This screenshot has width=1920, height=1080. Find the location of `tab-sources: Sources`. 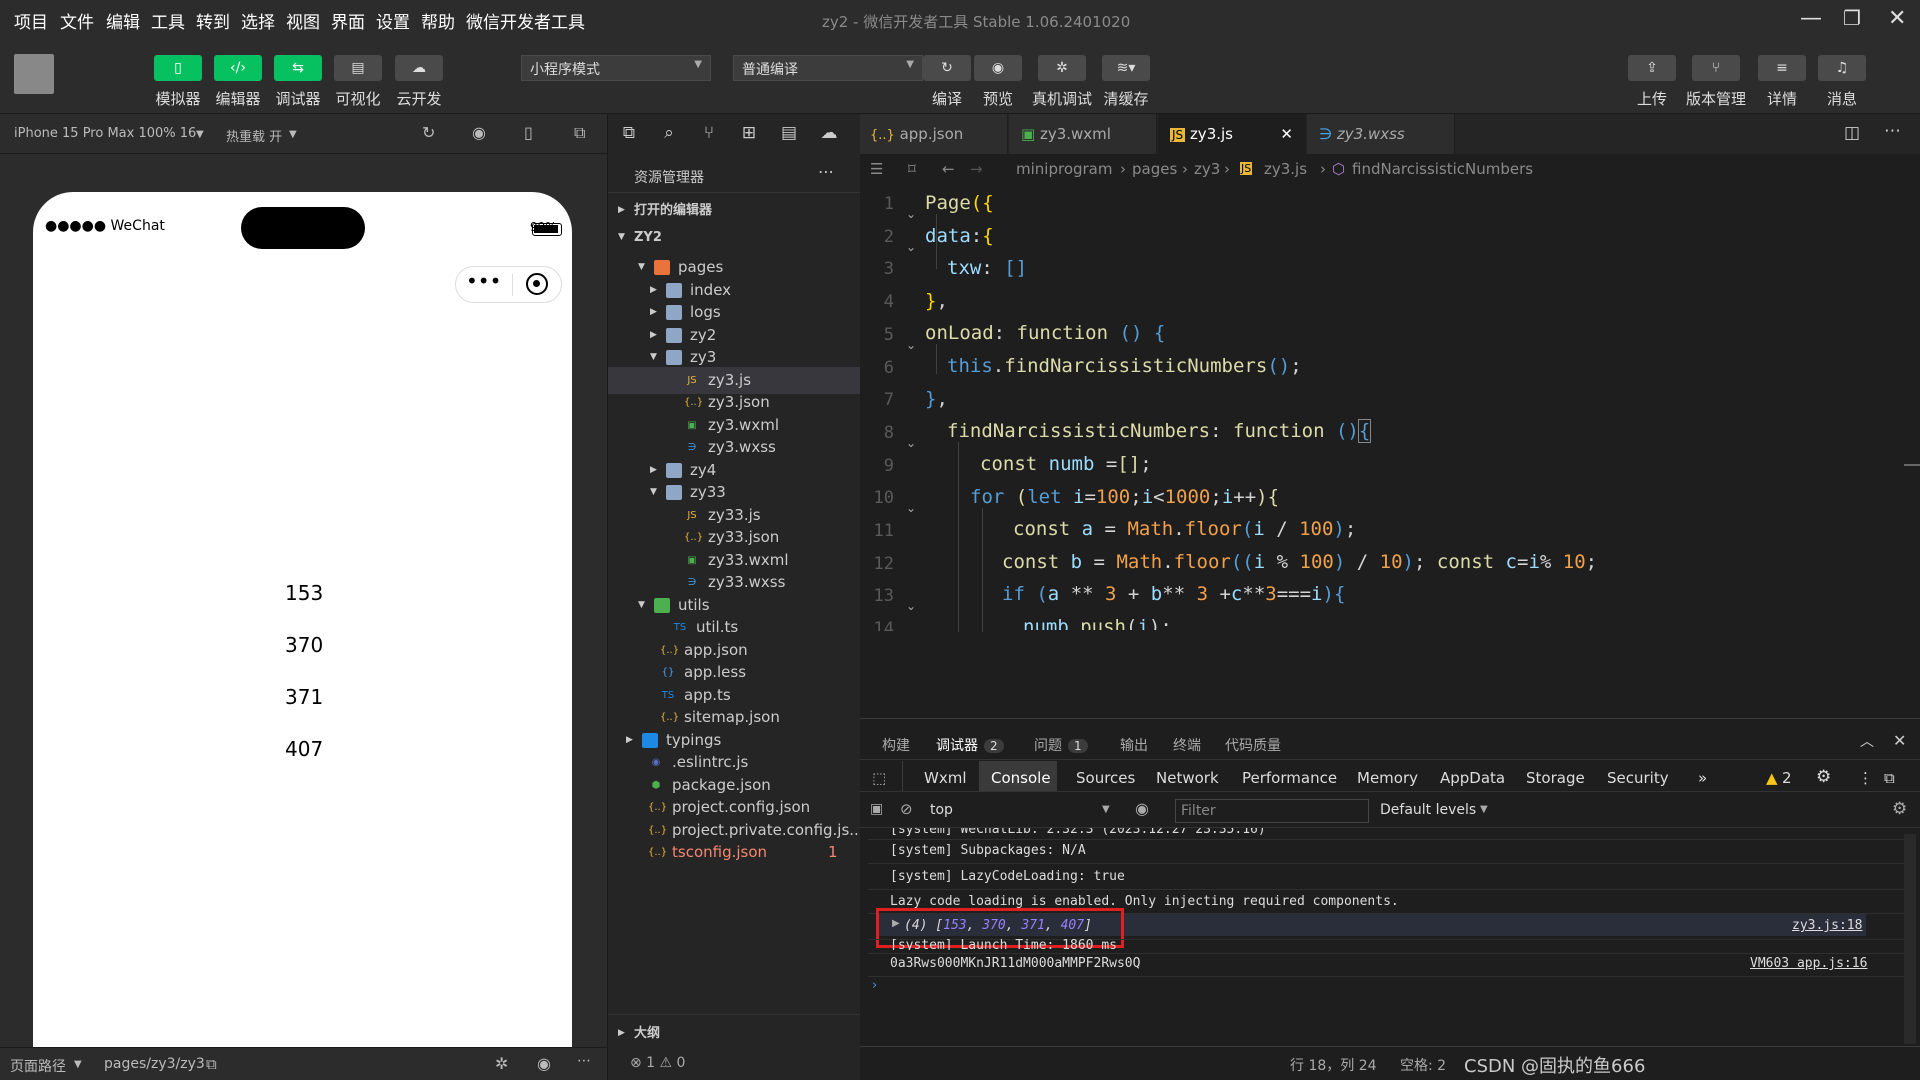

tab-sources: Sources is located at coordinates (1105, 778).